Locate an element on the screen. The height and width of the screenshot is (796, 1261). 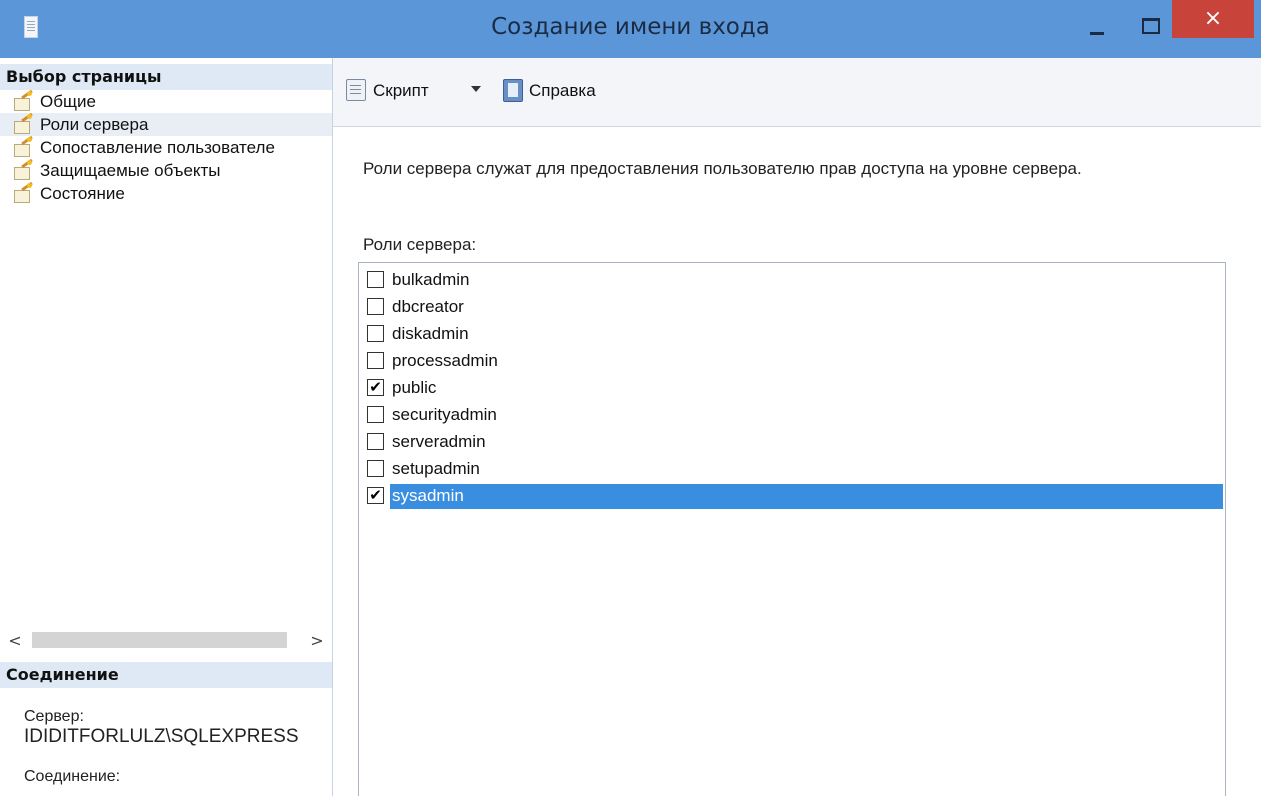
scroll-left-icon: < is located at coordinates (15, 641).